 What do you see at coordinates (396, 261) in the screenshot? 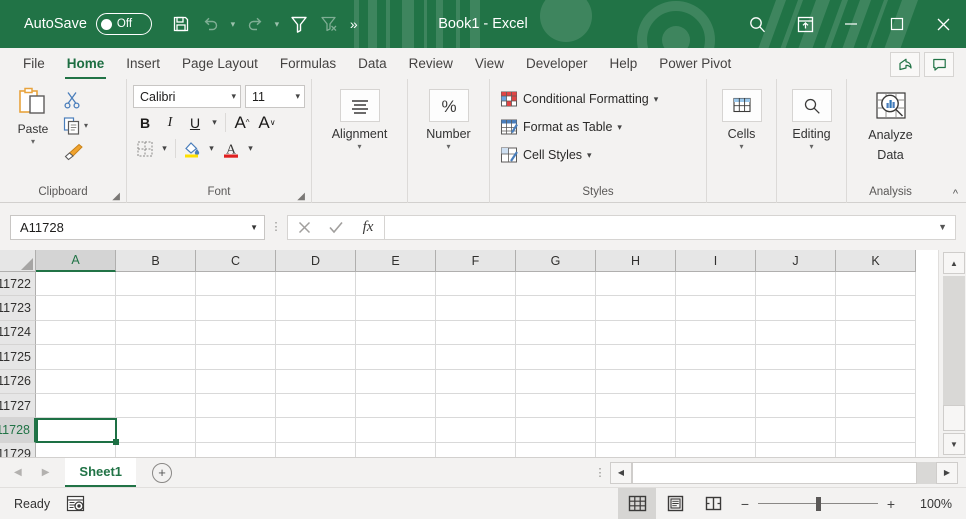
I see `column-header-e: E` at bounding box center [396, 261].